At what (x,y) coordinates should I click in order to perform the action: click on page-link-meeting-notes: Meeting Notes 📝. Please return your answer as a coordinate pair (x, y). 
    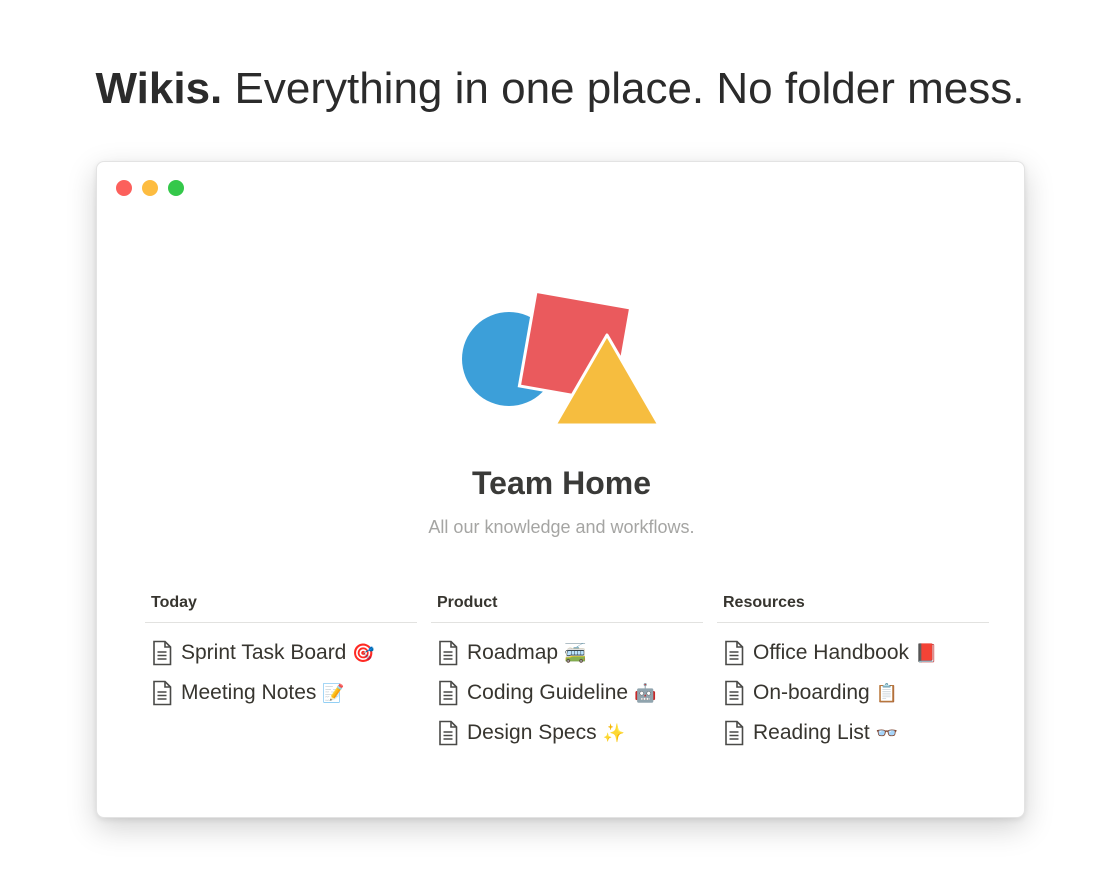
    Looking at the image, I should click on (281, 693).